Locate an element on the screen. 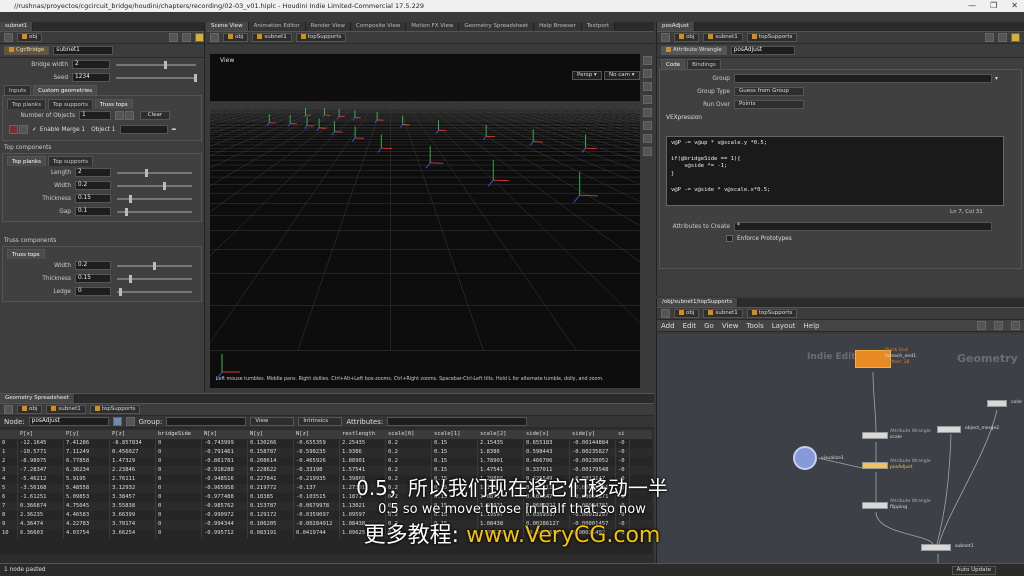 The width and height of the screenshot is (1024, 576). view-dropdown: View is located at coordinates (272, 421).